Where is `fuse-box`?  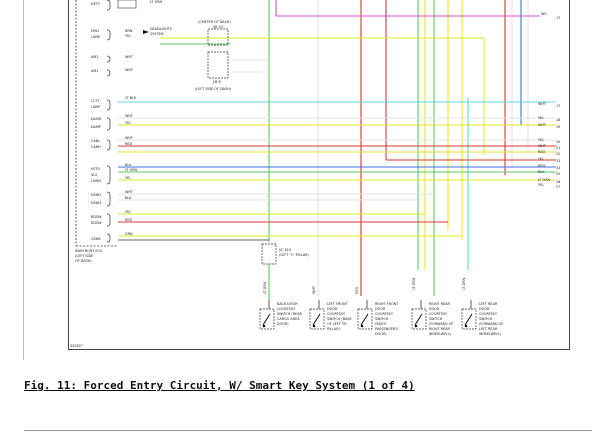
fuse-box is located at coordinates (127, 4).